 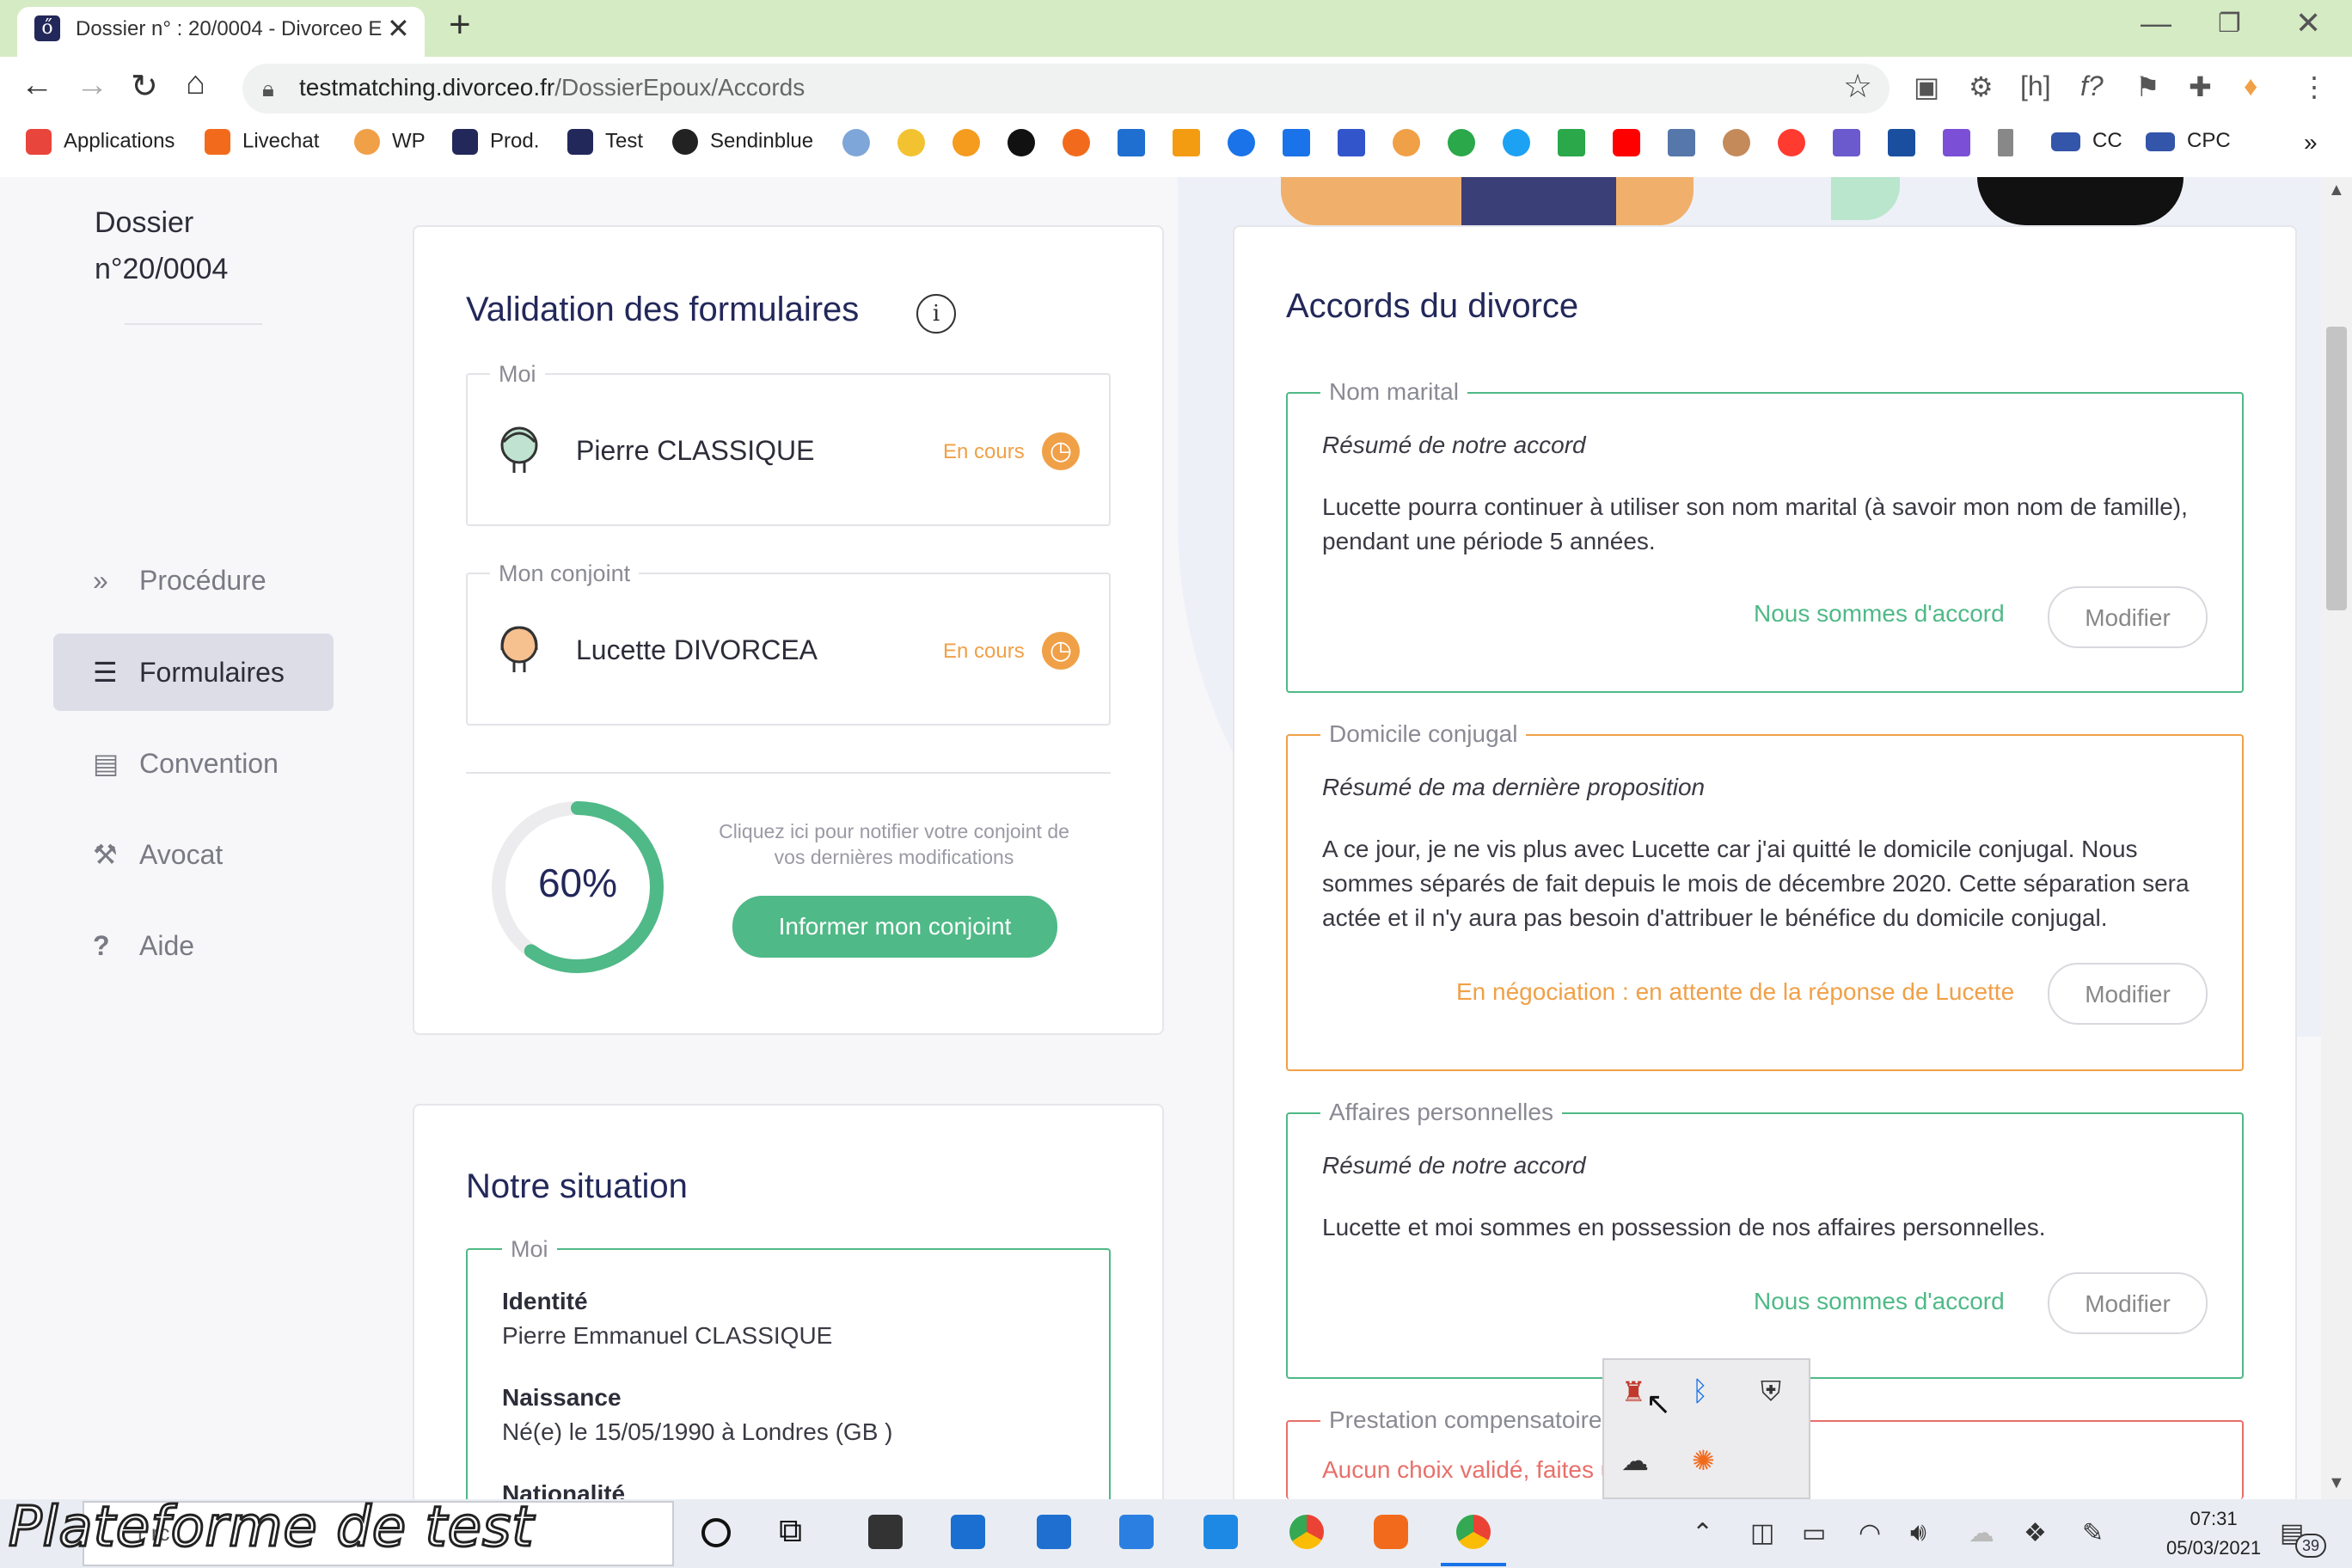 I want to click on sidebar-item-aide: ? Aide, so click(x=193, y=945).